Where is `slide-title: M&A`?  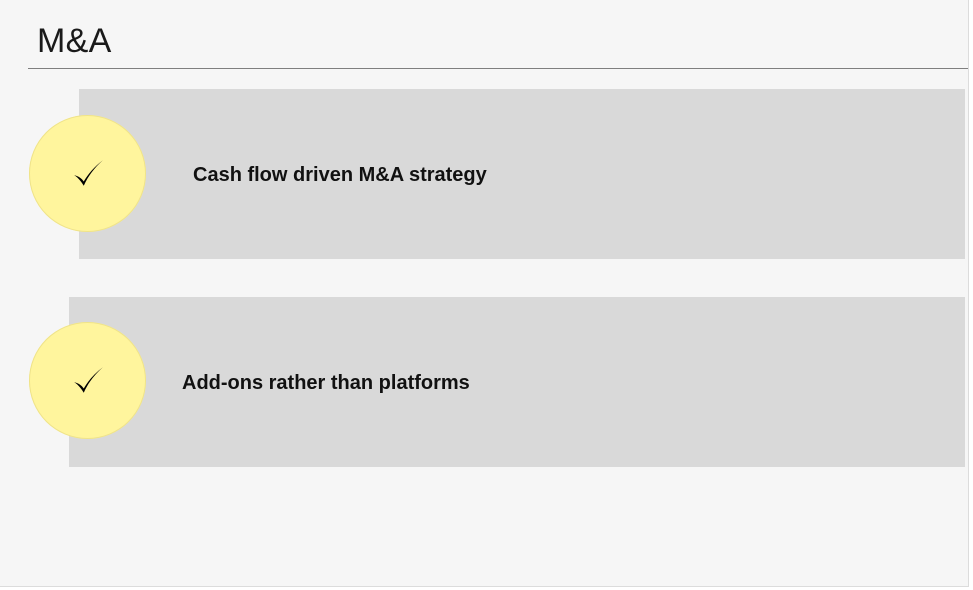 slide-title: M&A is located at coordinates (74, 41).